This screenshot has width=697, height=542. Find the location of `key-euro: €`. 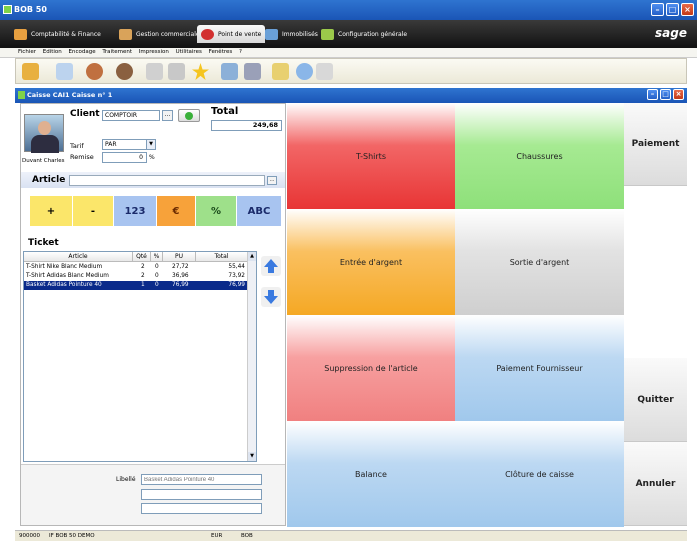

key-euro: € is located at coordinates (176, 211).